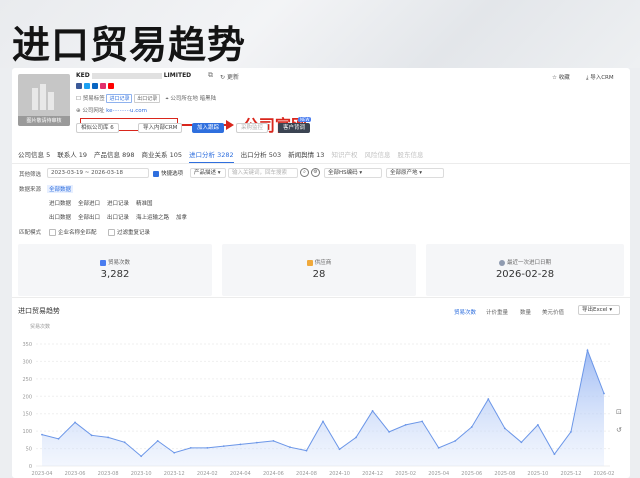 This screenshot has width=640, height=478. I want to click on keyword-search-input: 输入关键词，回车搜索, so click(263, 173).